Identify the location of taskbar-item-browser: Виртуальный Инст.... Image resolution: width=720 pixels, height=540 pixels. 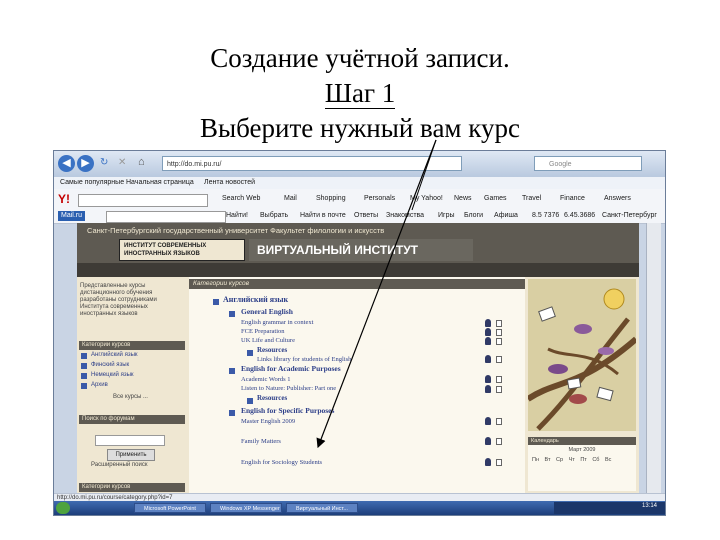
(322, 508).